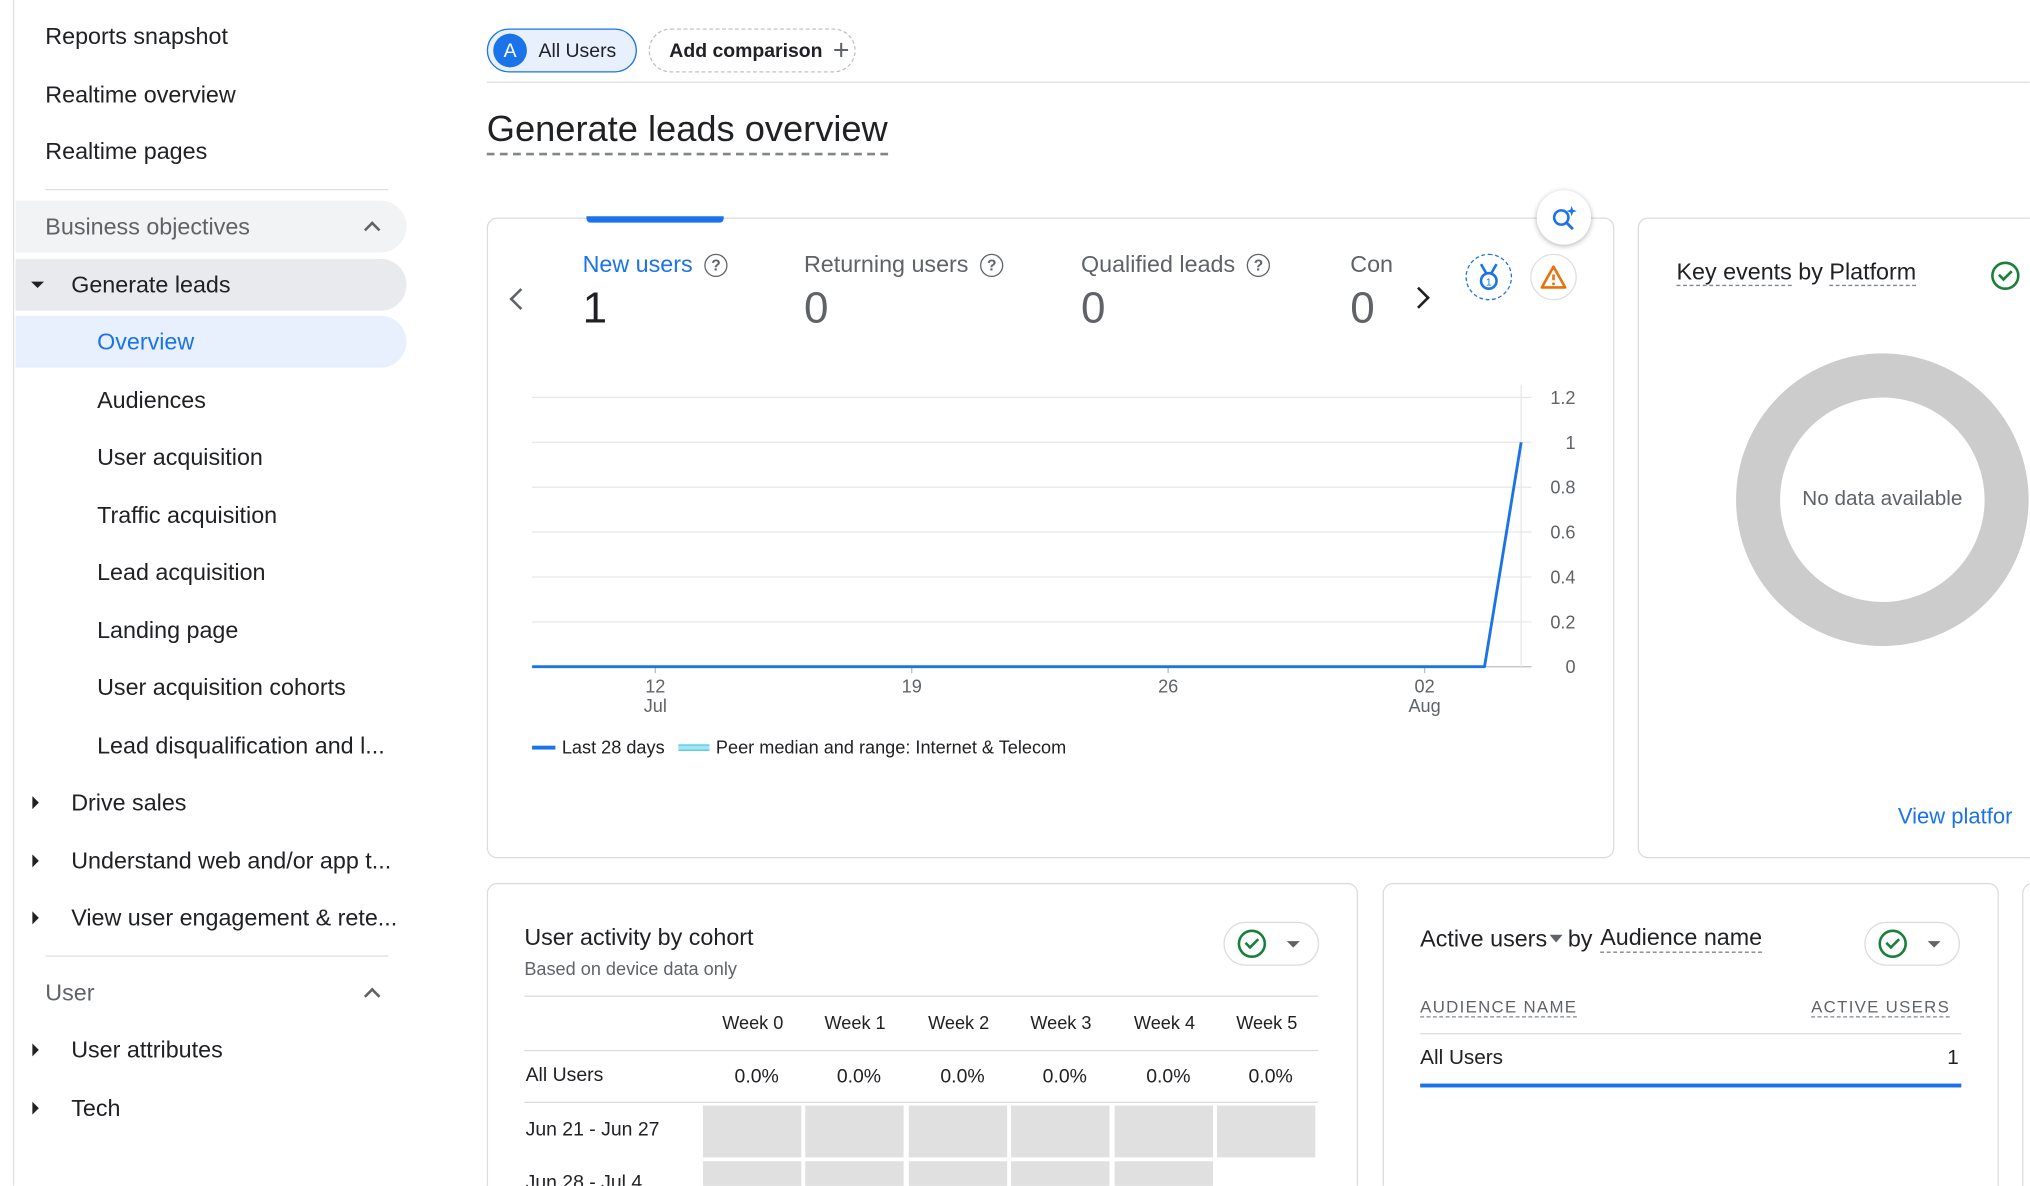 The height and width of the screenshot is (1186, 2030). Describe the element at coordinates (639, 937) in the screenshot. I see `cohort-title: User activity by cohort` at that location.